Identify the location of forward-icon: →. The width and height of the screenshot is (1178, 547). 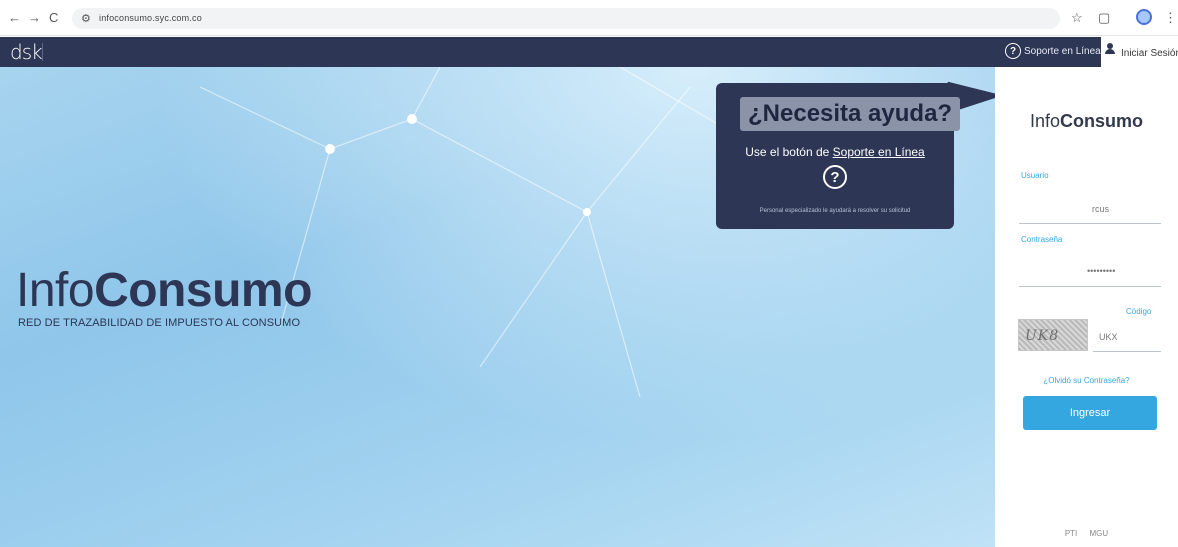
(34, 18).